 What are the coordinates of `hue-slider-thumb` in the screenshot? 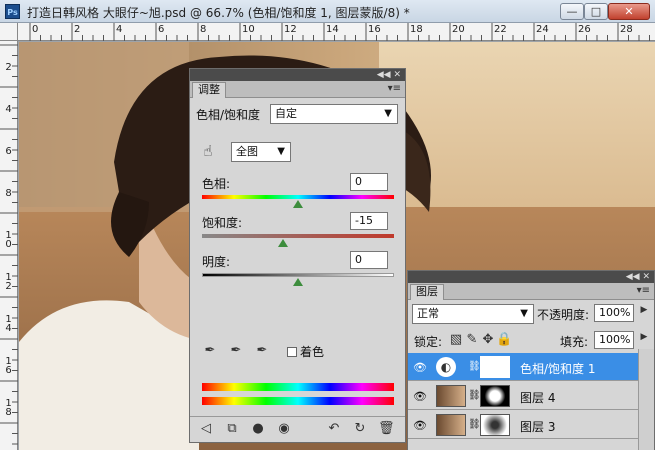 It's located at (298, 204).